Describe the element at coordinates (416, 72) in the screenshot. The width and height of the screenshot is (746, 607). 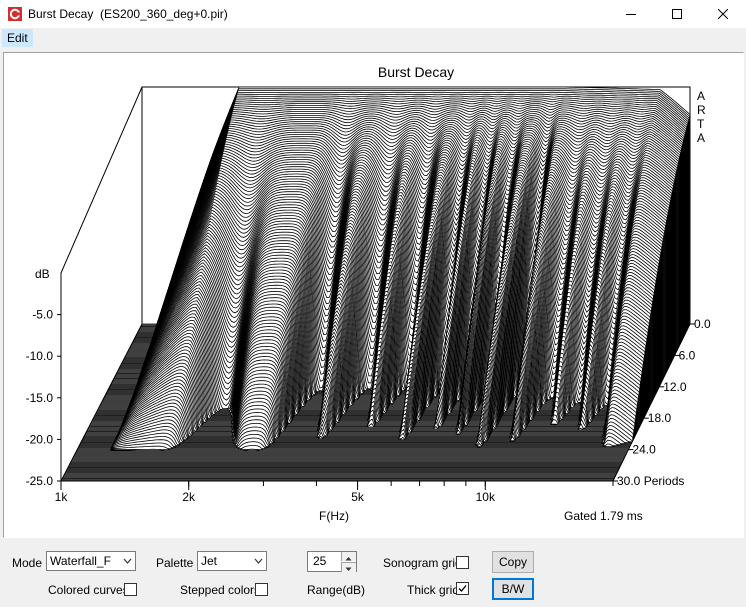
I see `chart-title: Burst Decay` at that location.